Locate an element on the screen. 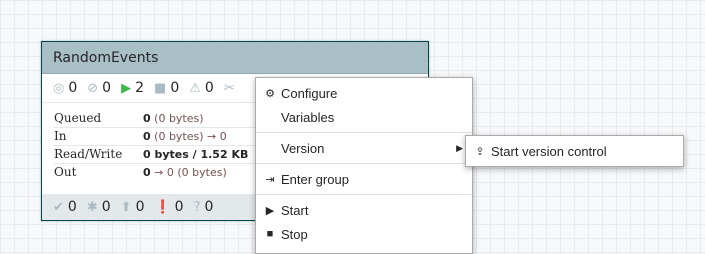 Image resolution: width=705 pixels, height=254 pixels. version-submenu: ⇪ Start version control is located at coordinates (574, 151).